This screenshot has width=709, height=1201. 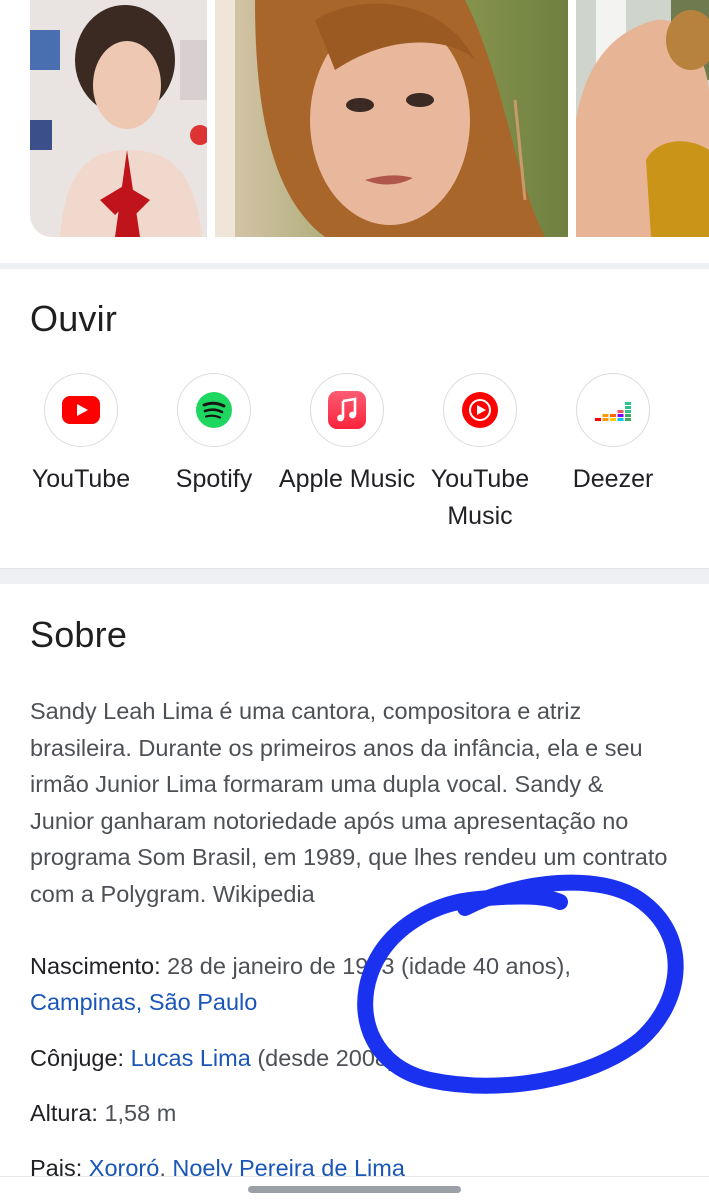 What do you see at coordinates (74, 318) in the screenshot?
I see `listen-section-title: Ouvir` at bounding box center [74, 318].